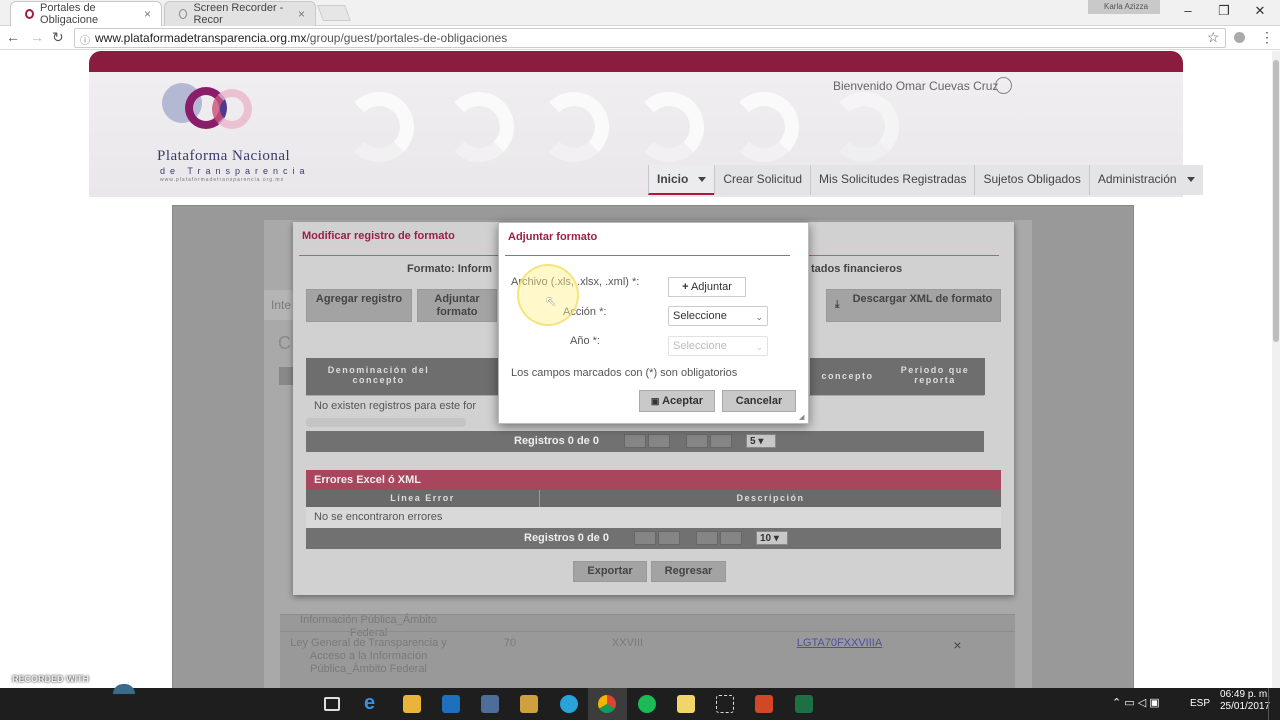 The width and height of the screenshot is (1280, 720). I want to click on forward-icon: →, so click(37, 37).